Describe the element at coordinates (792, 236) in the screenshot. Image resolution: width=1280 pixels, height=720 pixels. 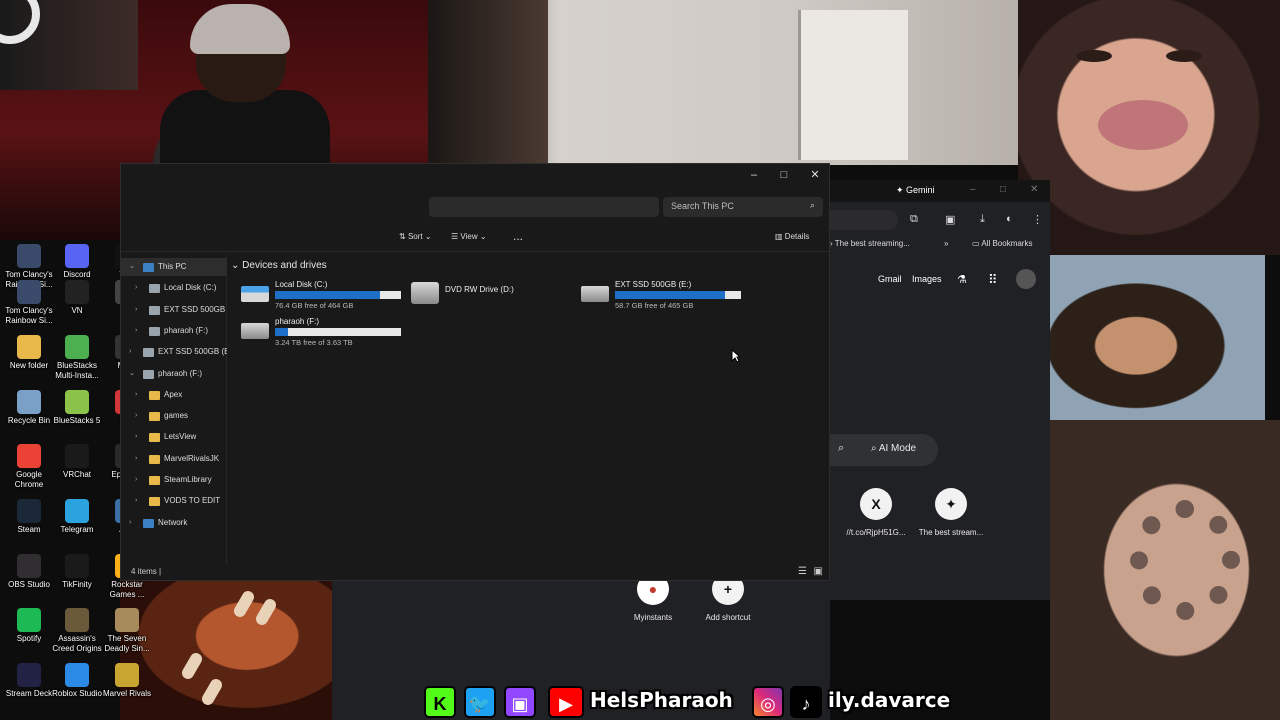
I see `details-button: ▥ Details` at that location.